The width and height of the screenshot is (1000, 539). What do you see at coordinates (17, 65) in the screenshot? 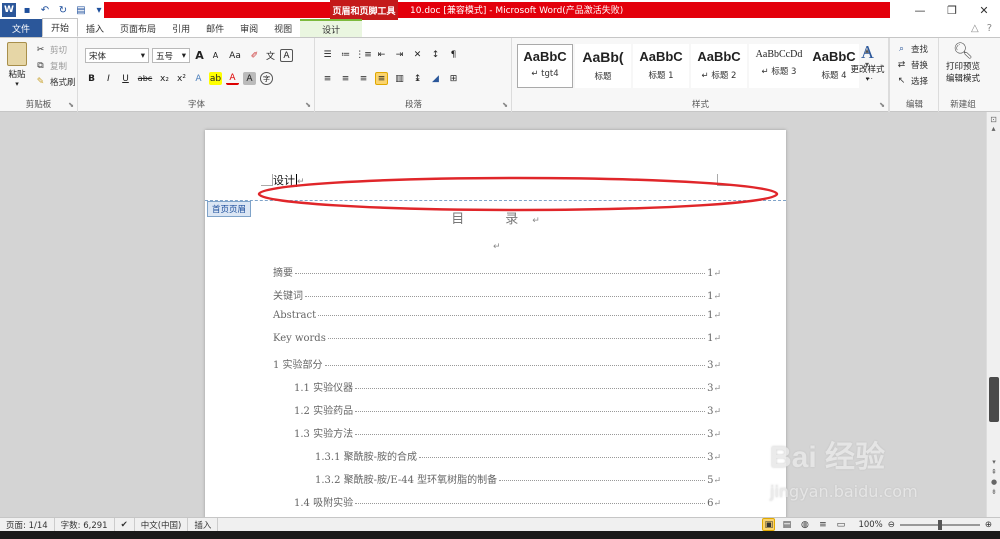
I see `paste-button: 粘贴 ▾` at bounding box center [17, 65].